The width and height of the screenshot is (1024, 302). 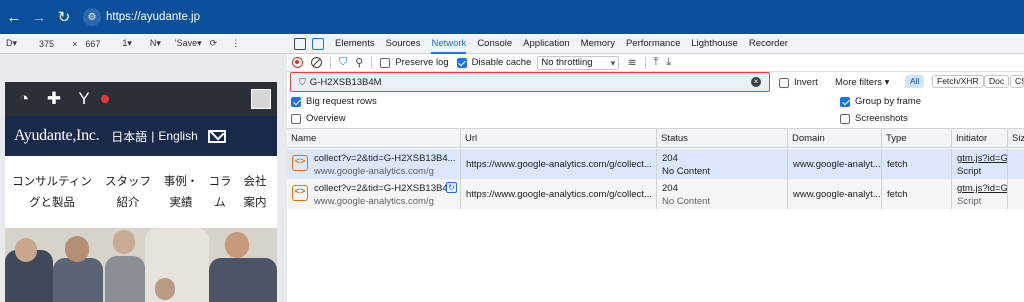 I want to click on column-url: Url, so click(x=559, y=138).